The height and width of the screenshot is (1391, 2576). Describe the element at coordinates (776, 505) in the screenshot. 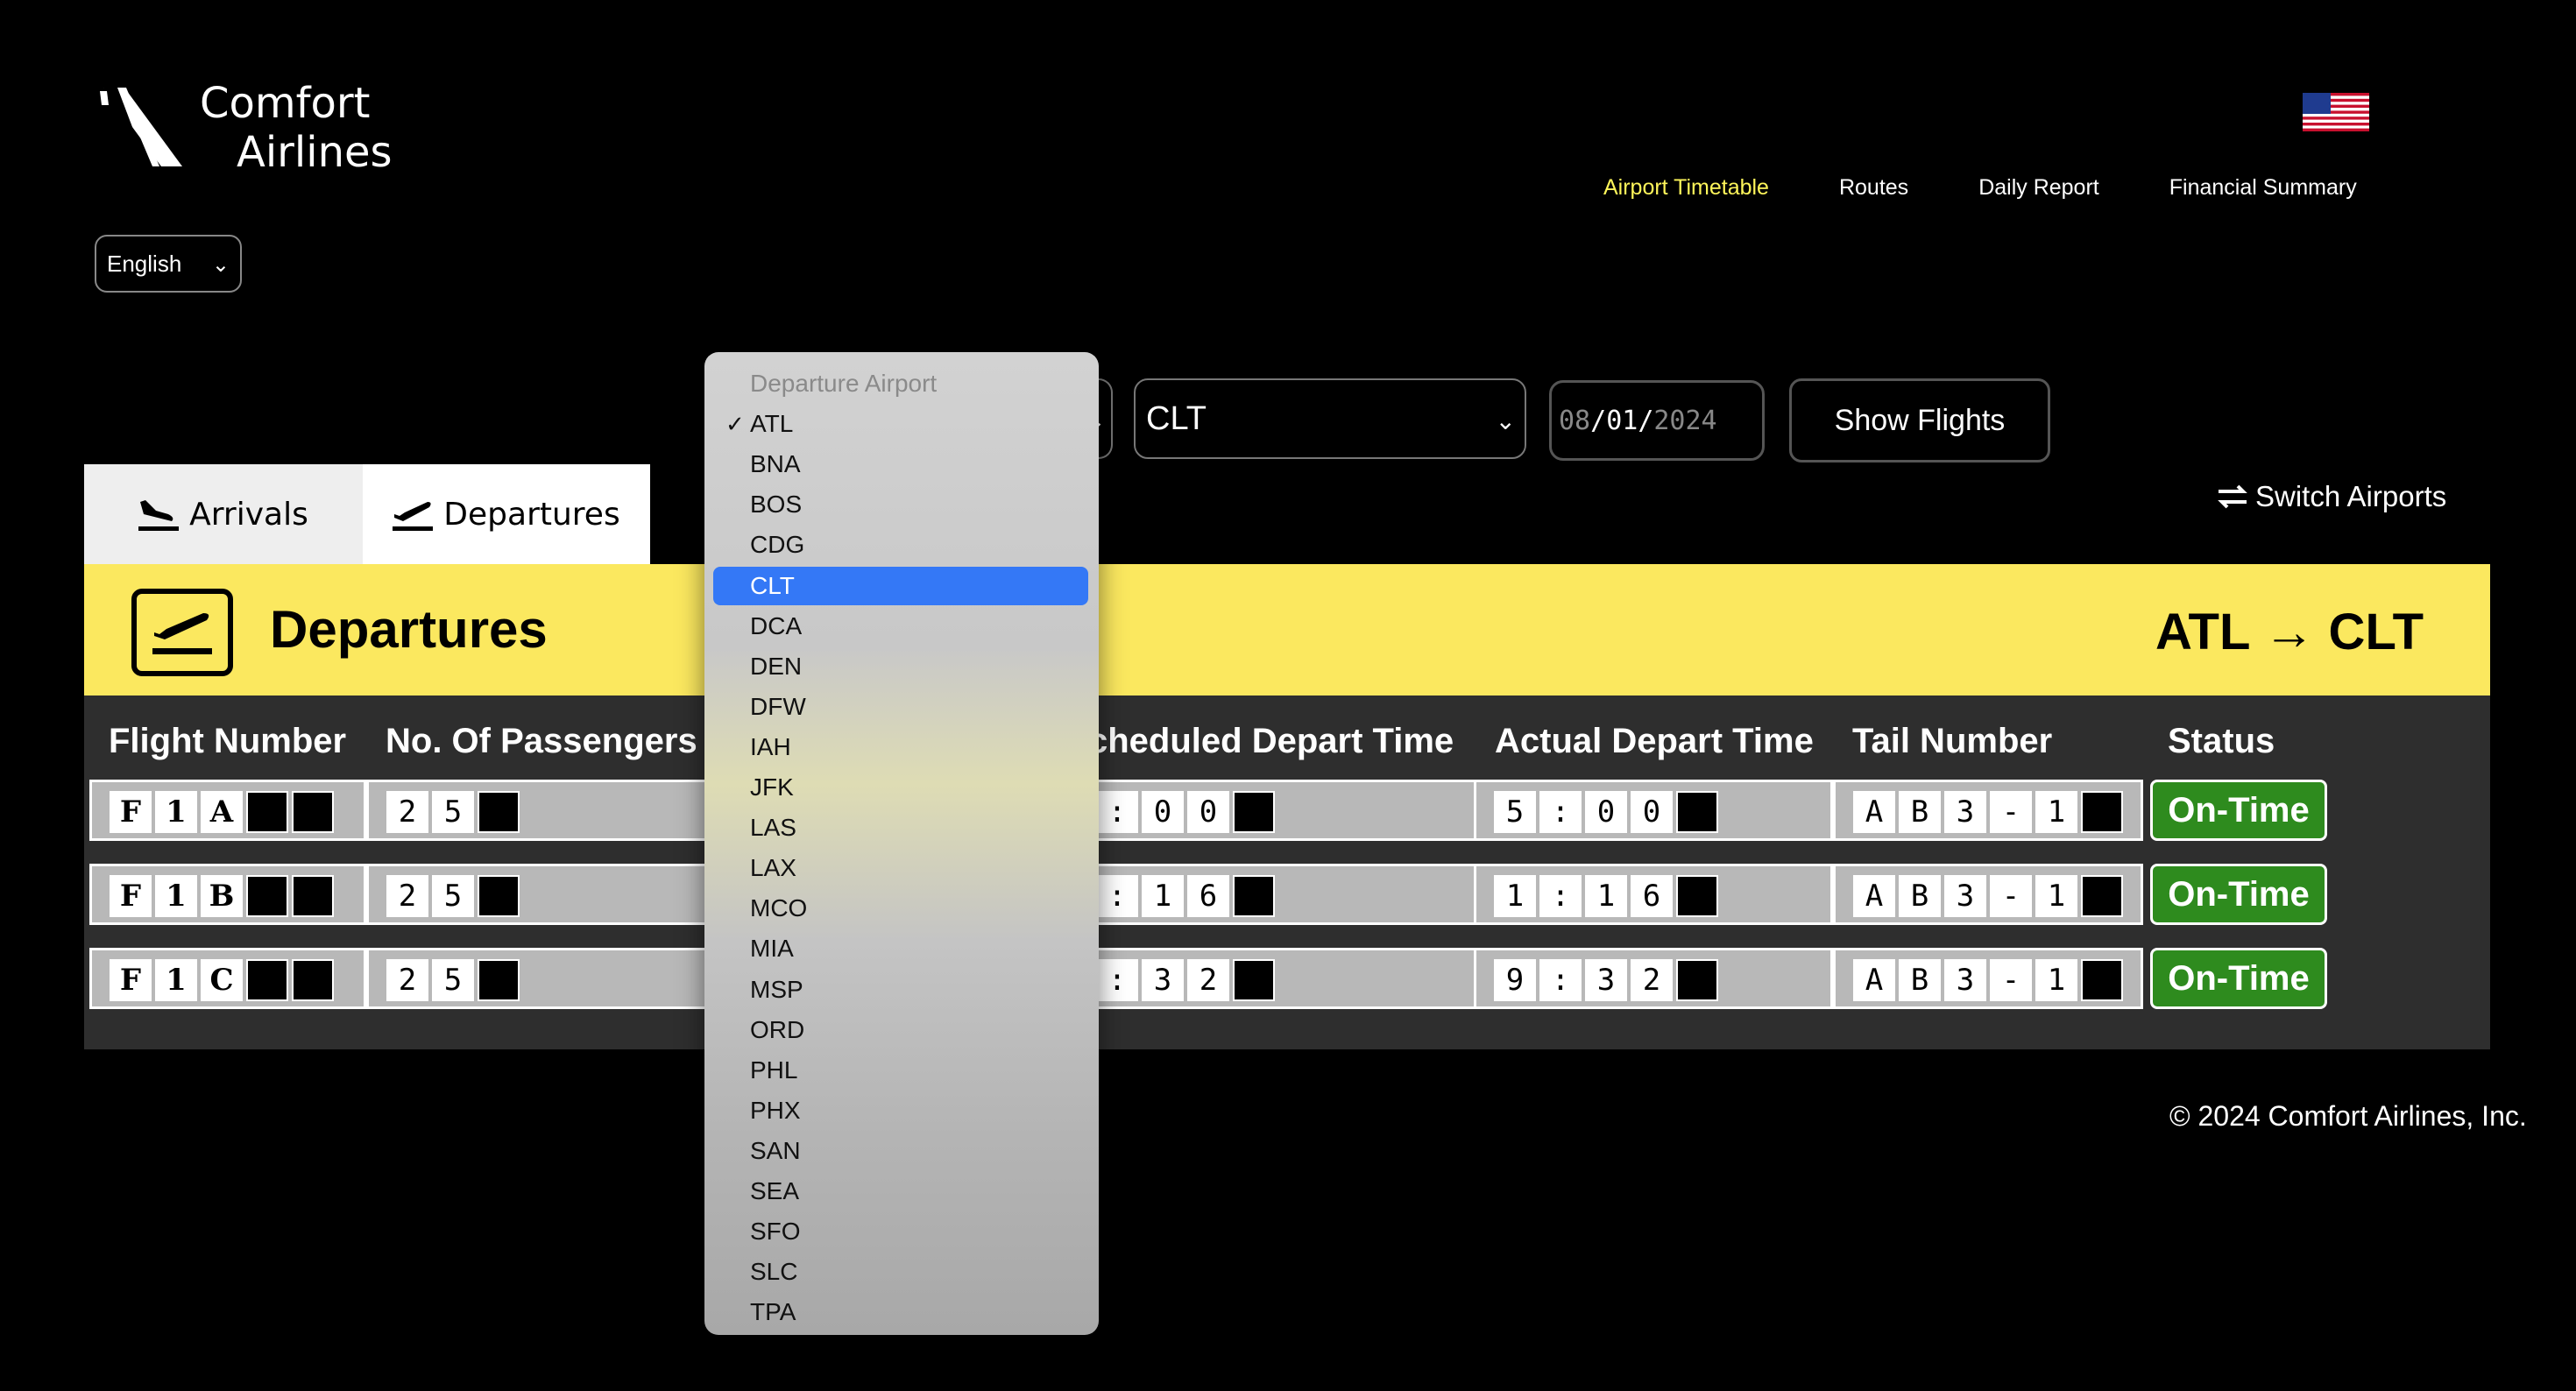

I see `dropdown-option-label: BOS` at that location.